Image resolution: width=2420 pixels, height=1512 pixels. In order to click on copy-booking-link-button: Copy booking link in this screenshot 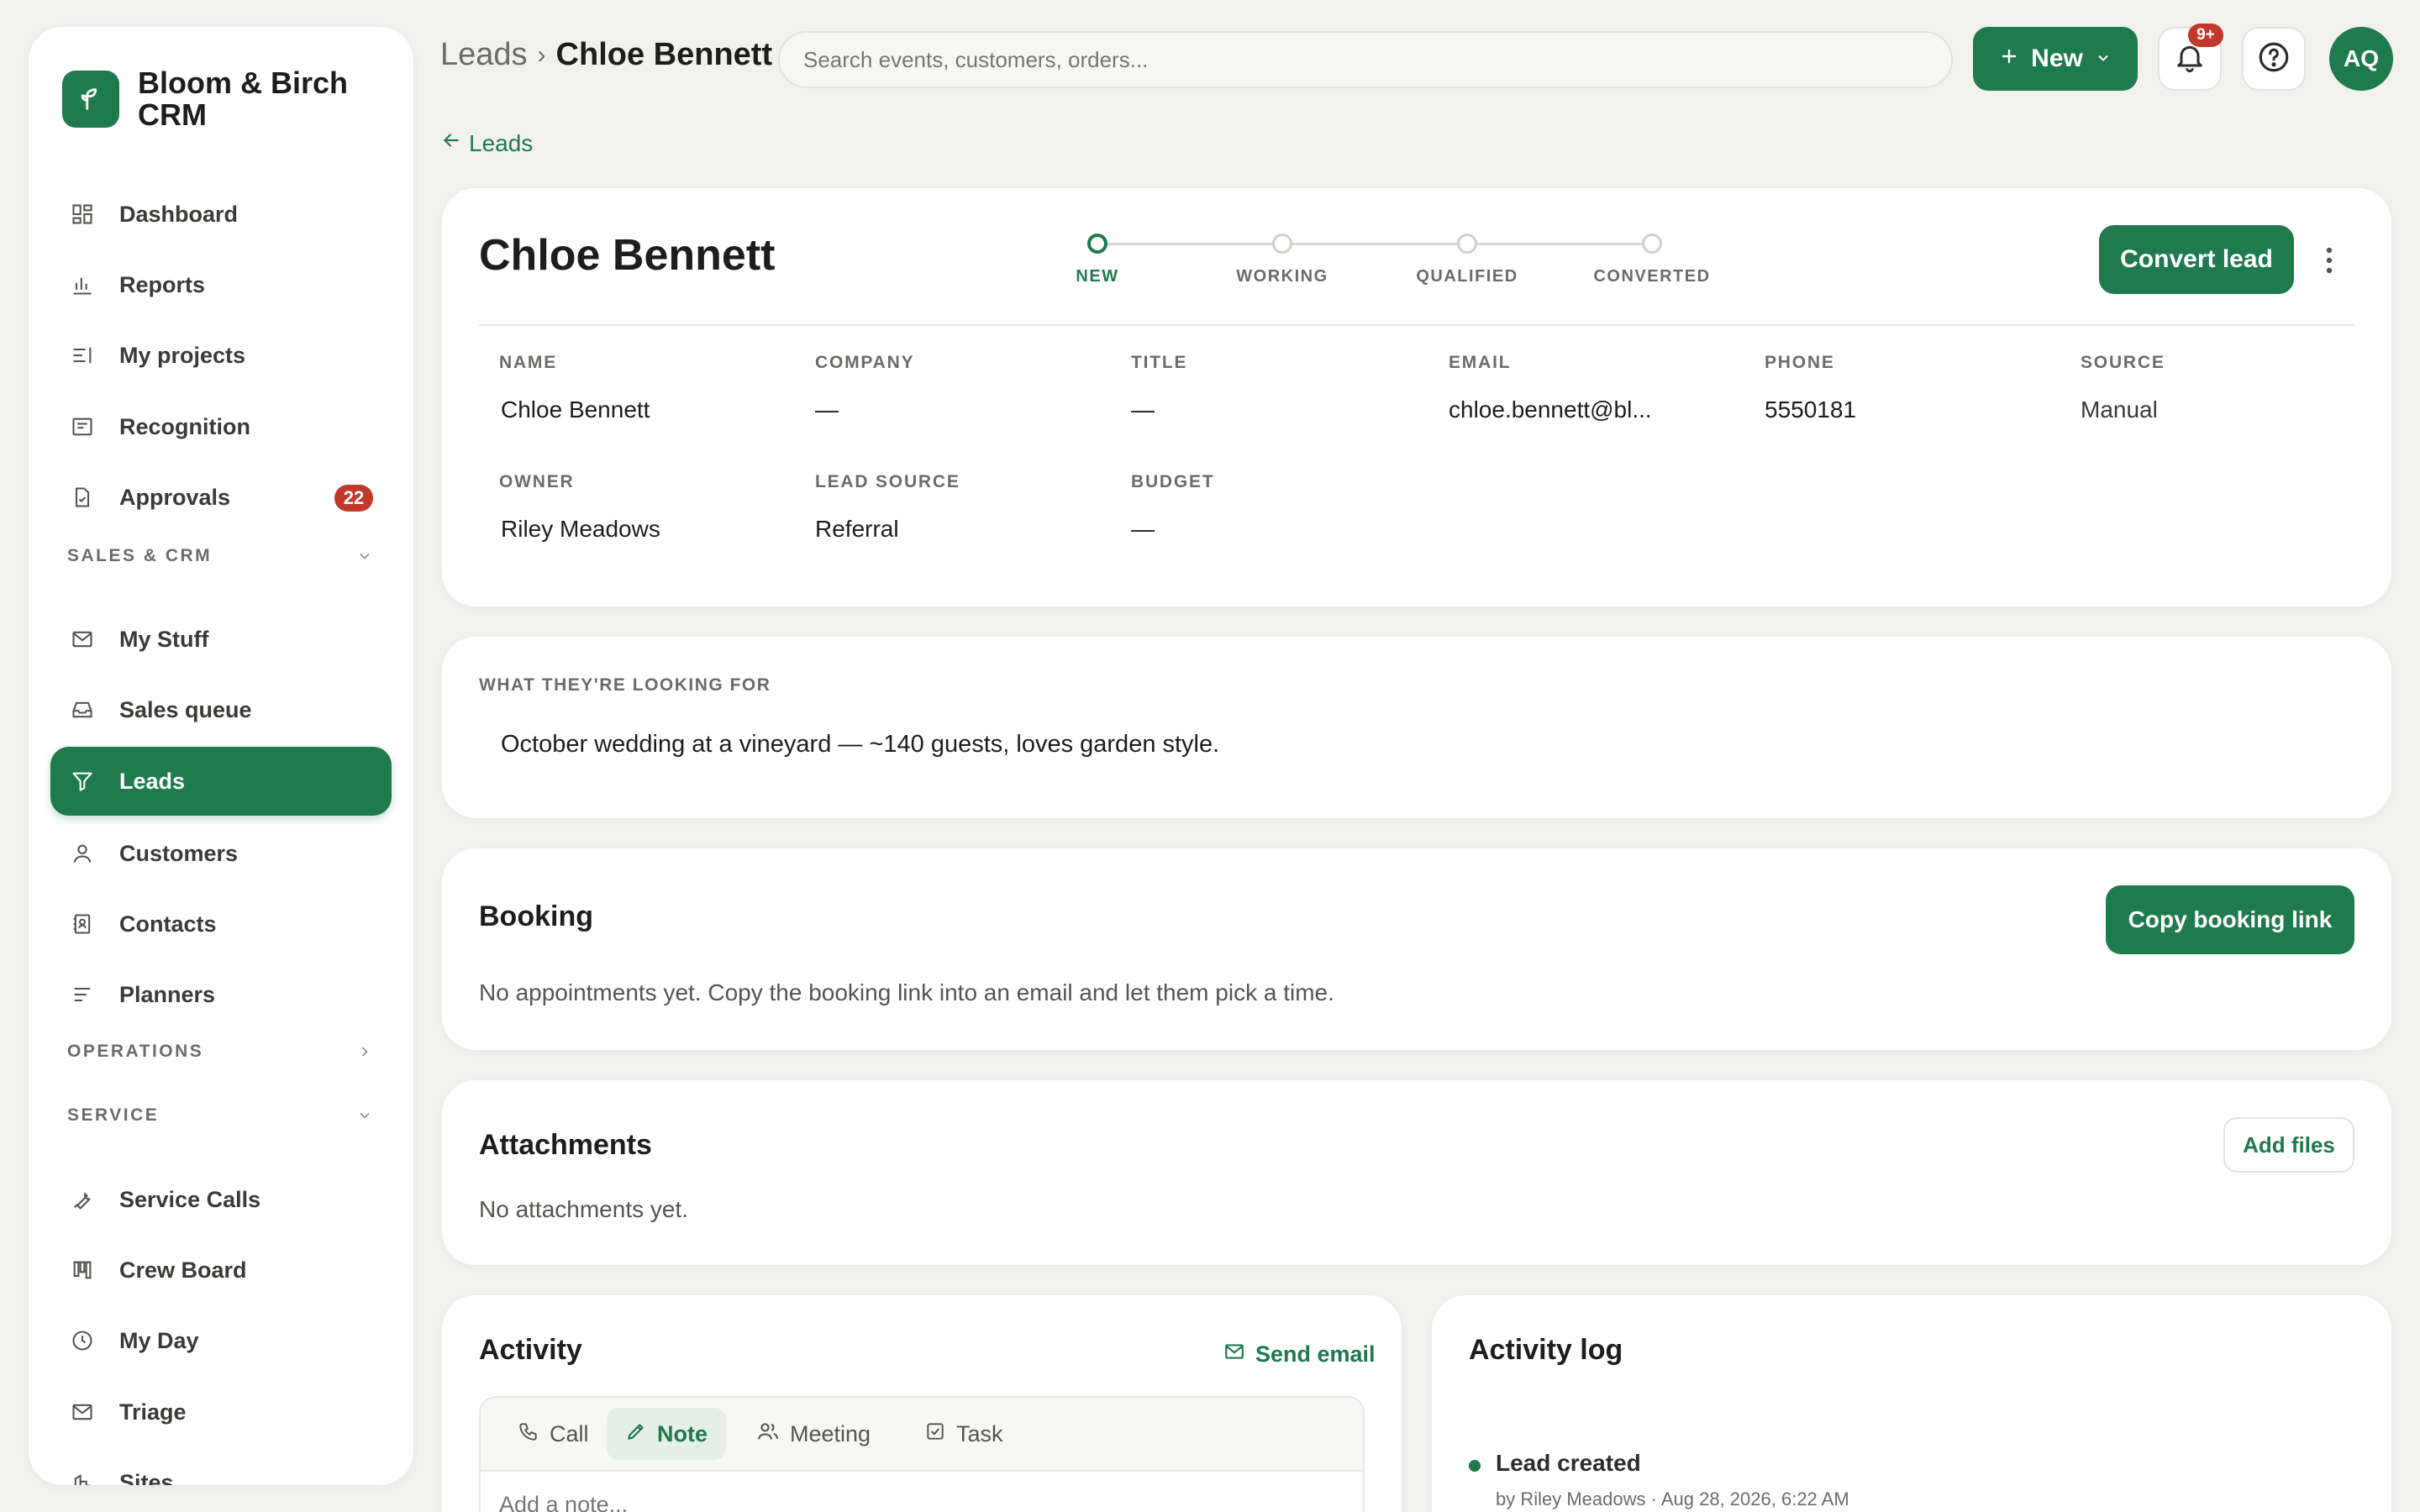, I will do `click(2230, 919)`.